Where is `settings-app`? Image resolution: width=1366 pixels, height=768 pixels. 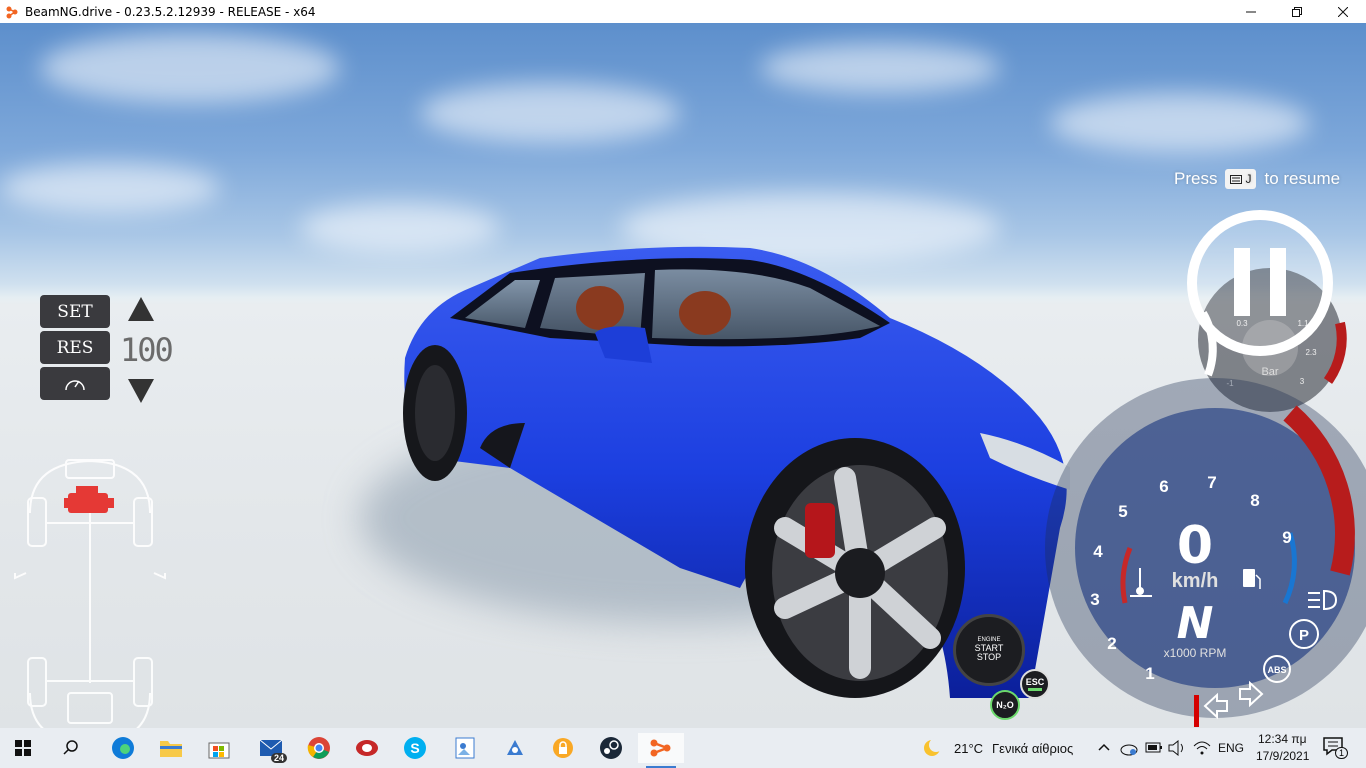
settings-app is located at coordinates (515, 748).